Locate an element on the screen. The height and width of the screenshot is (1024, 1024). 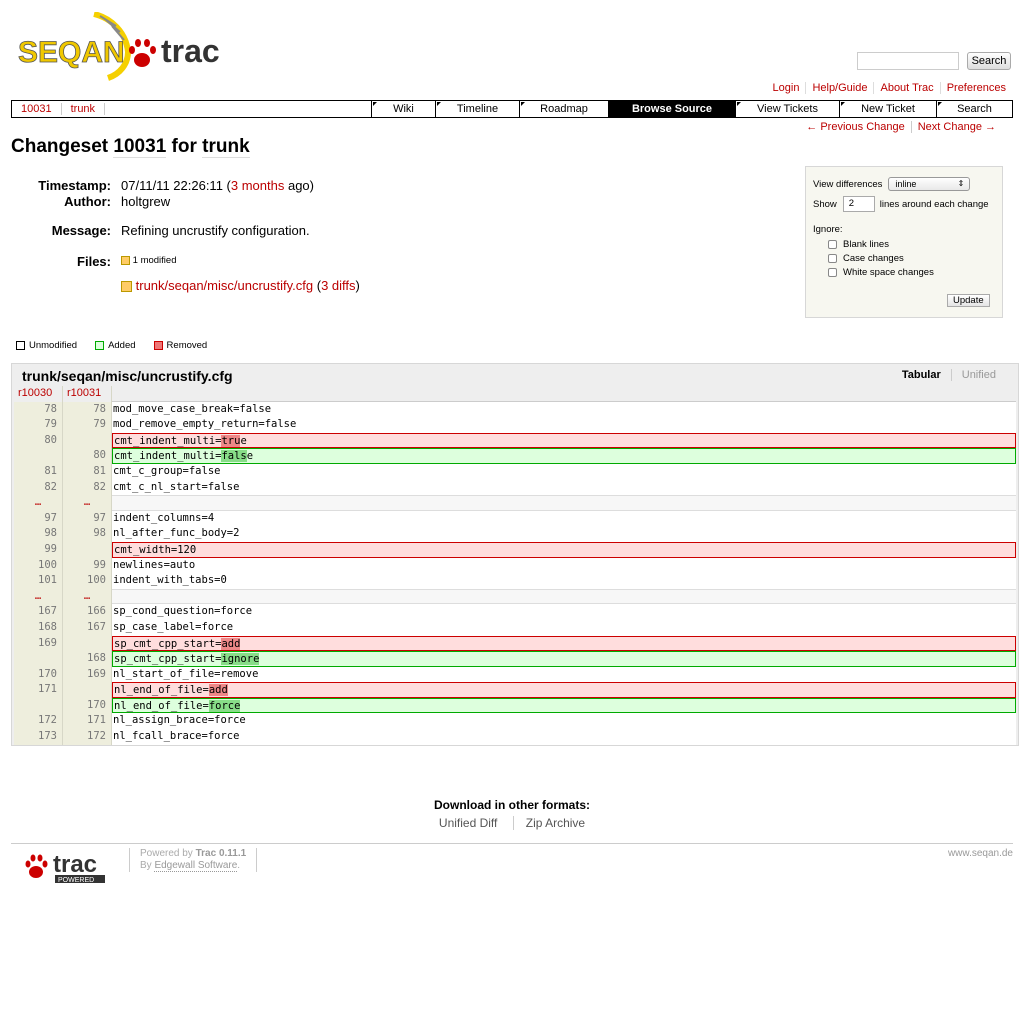
next-change-link: Next Change → is located at coordinates (956, 127).